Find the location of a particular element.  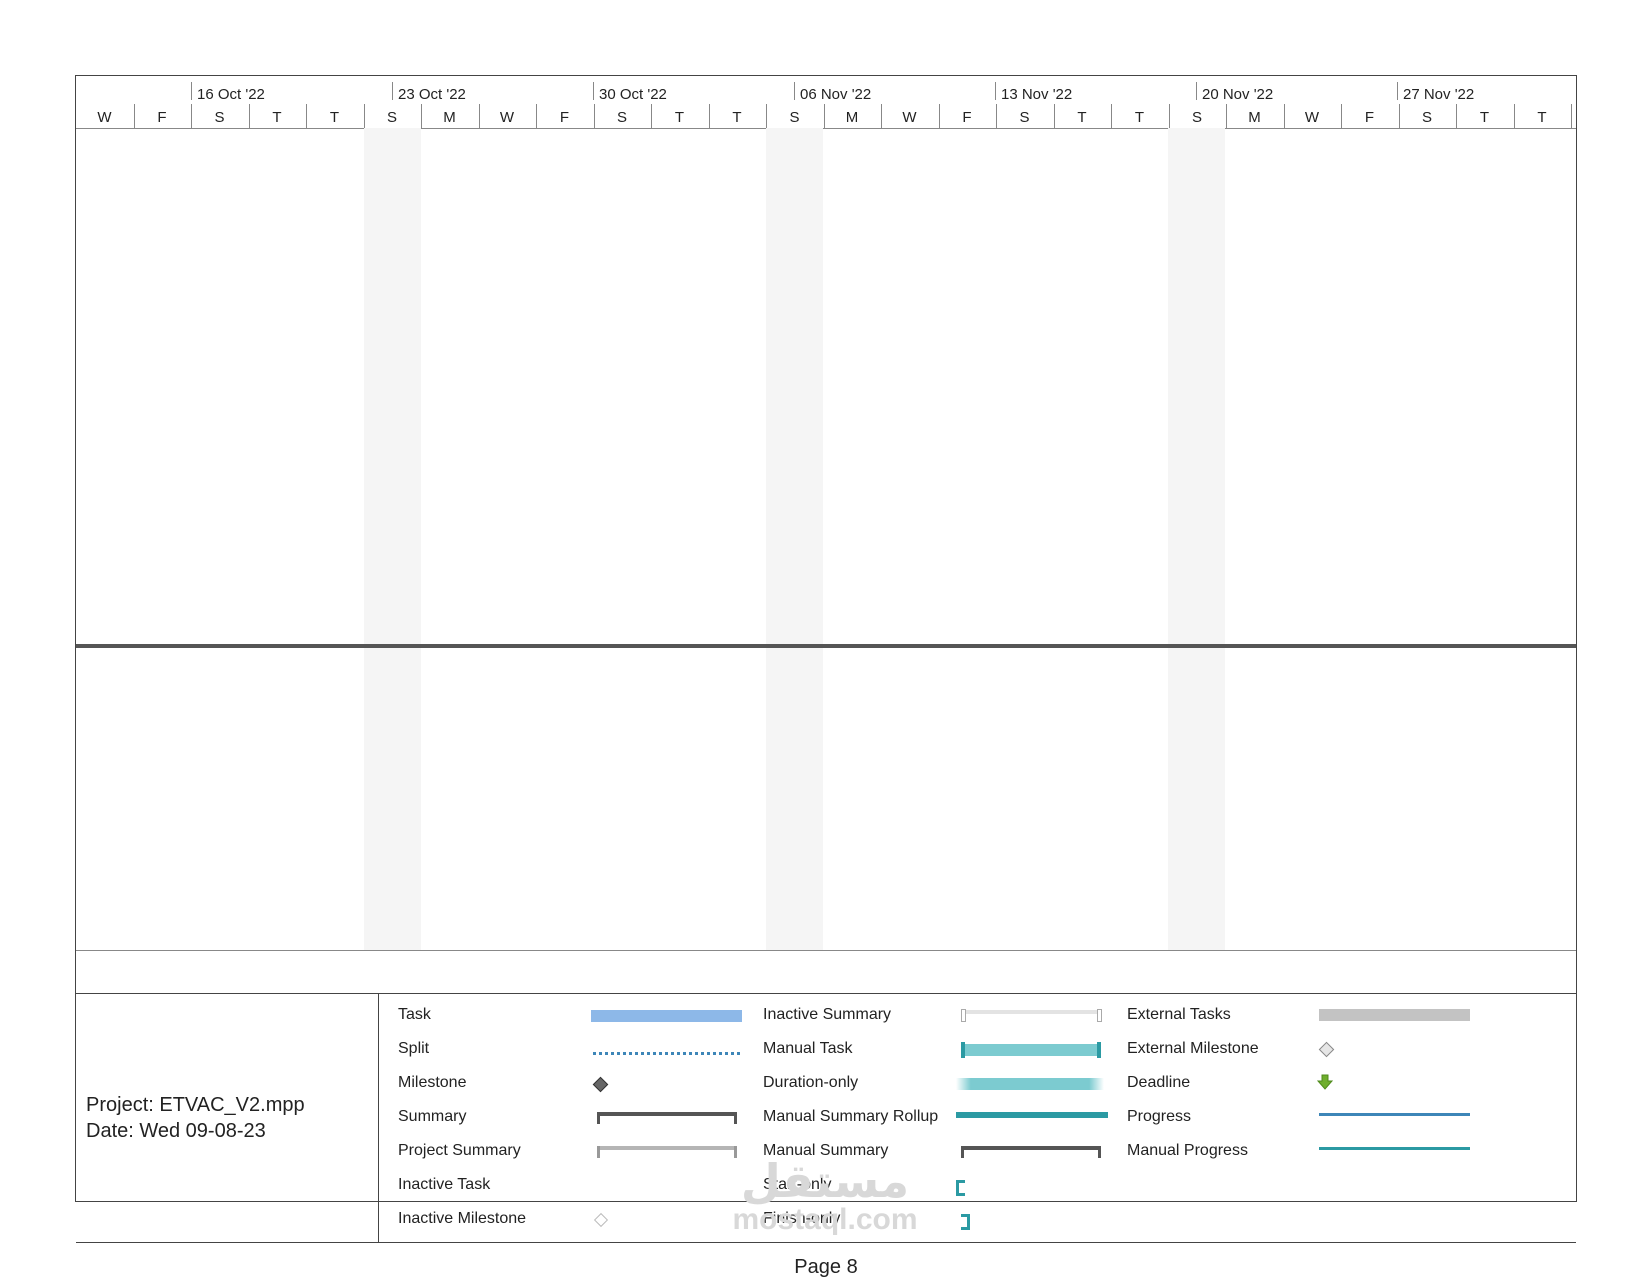

external-tasks-swatch is located at coordinates (1394, 1015).